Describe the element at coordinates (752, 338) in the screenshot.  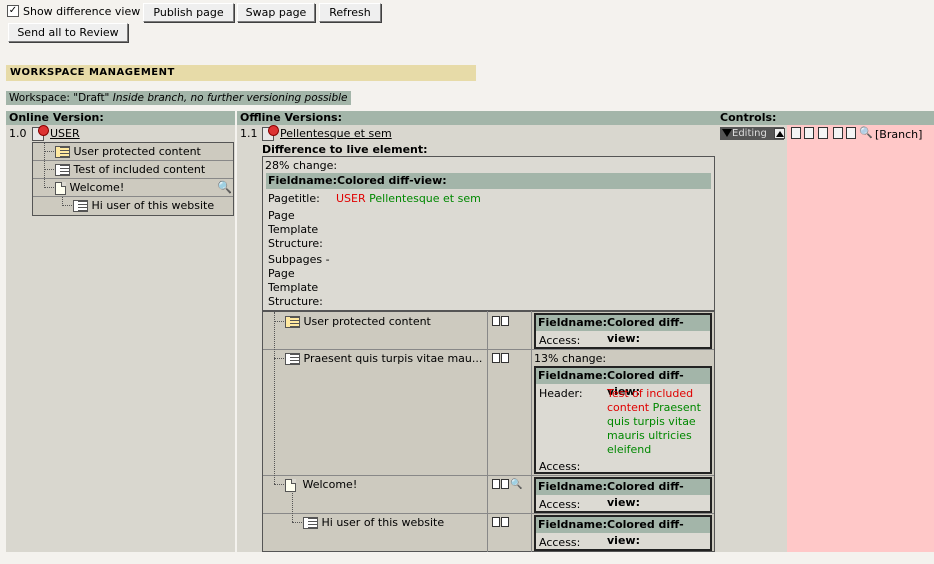
I see `controls-column` at that location.